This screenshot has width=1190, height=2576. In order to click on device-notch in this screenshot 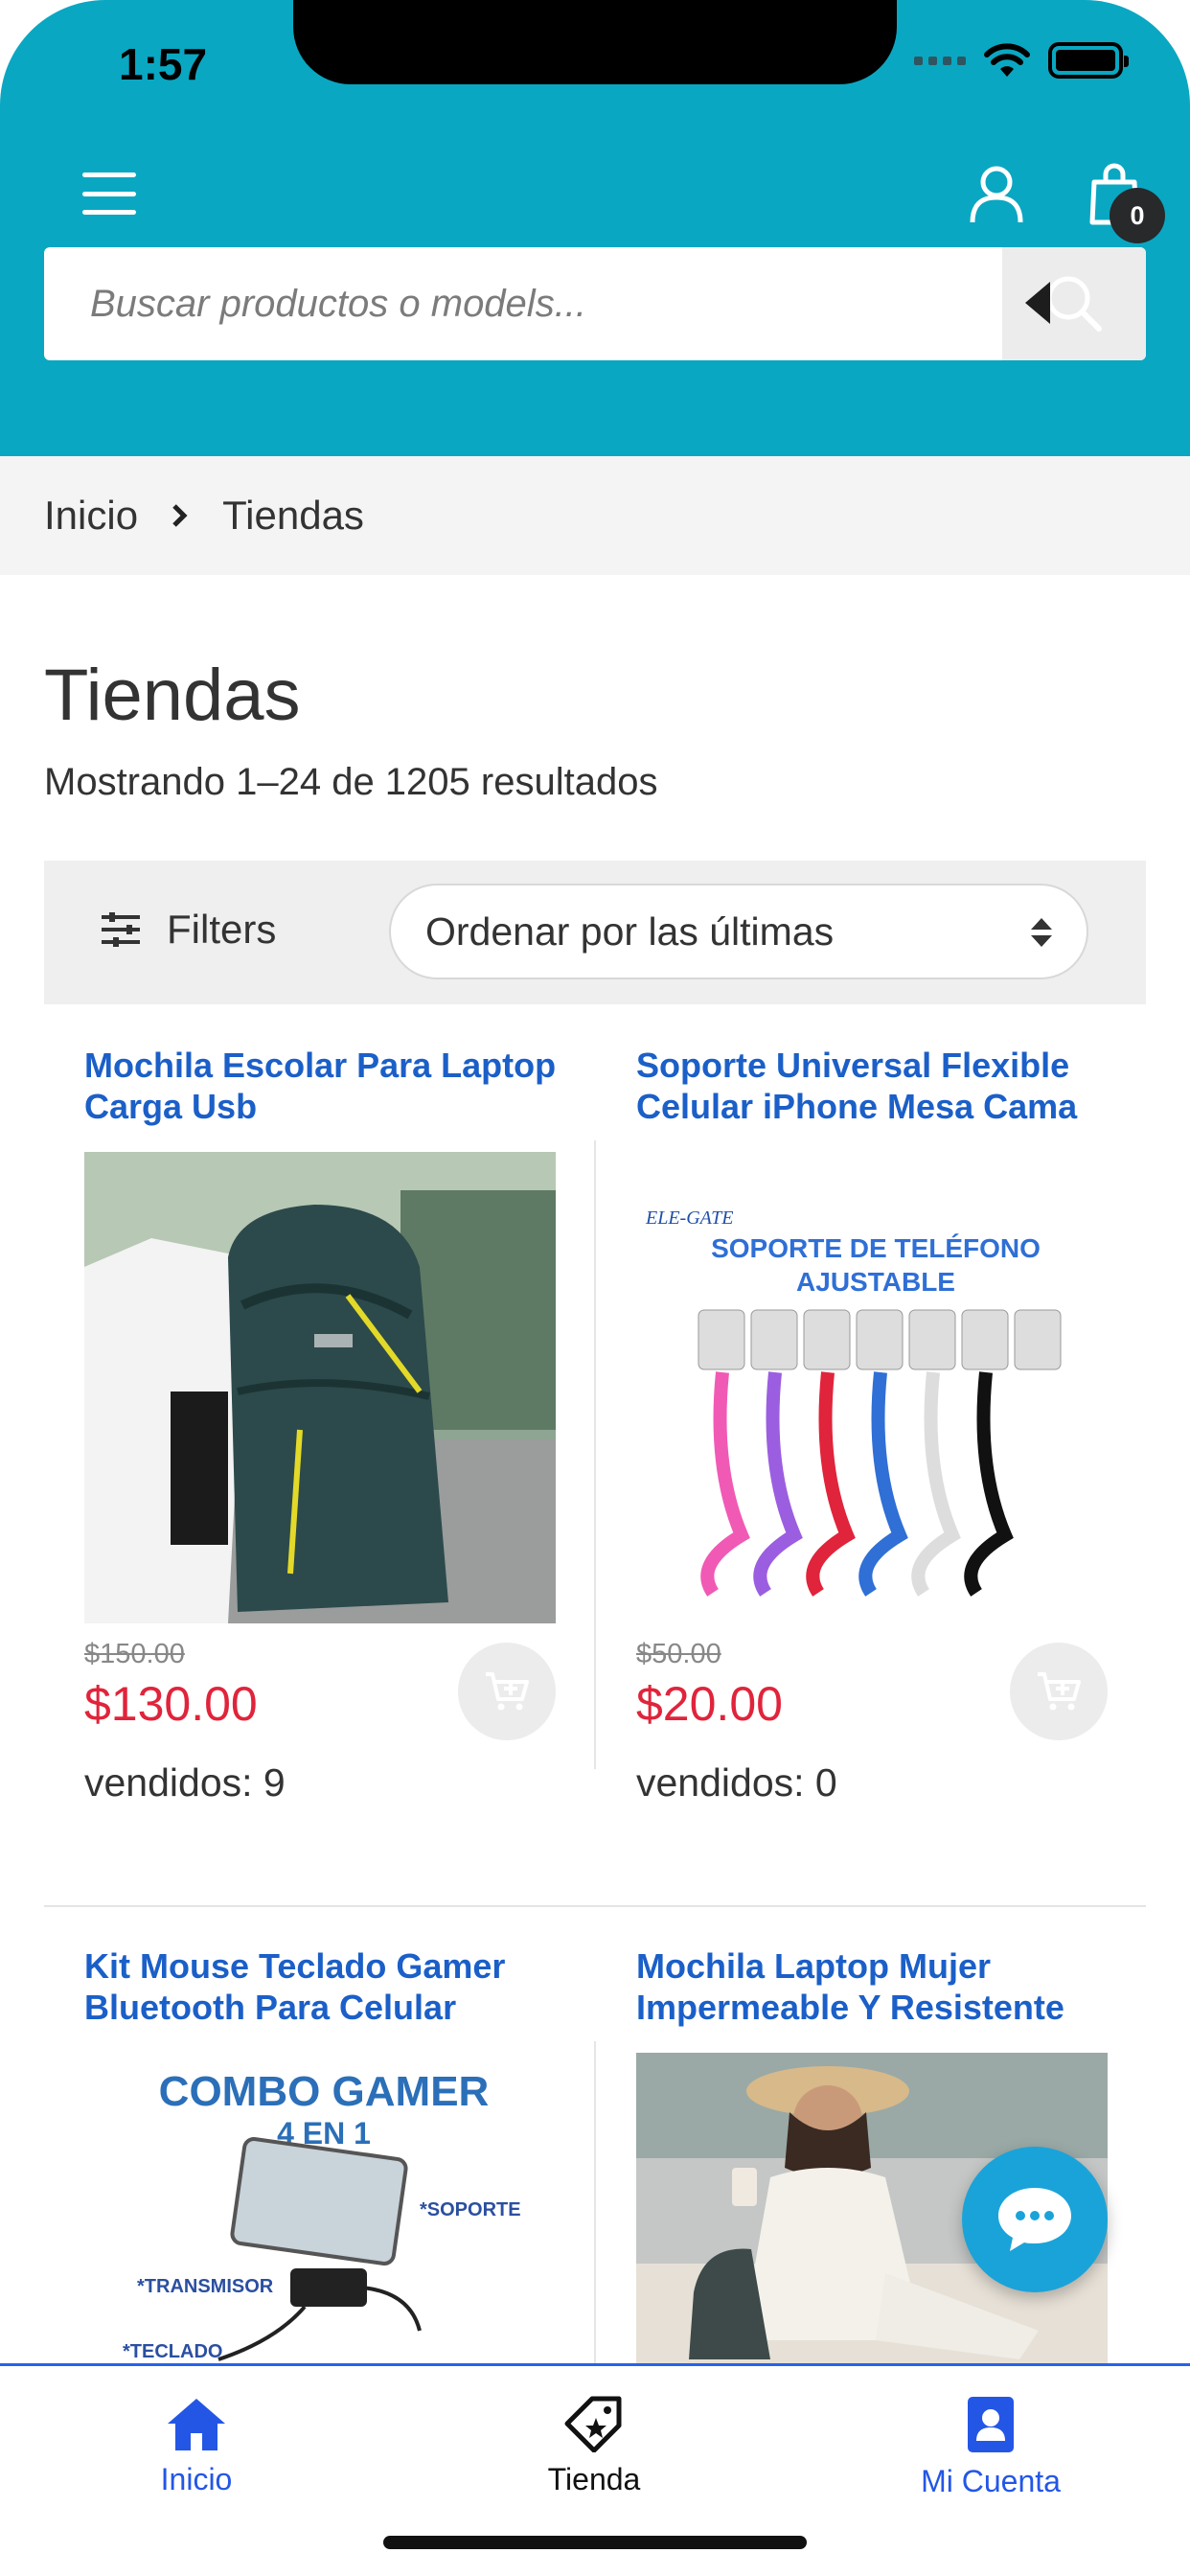, I will do `click(595, 42)`.